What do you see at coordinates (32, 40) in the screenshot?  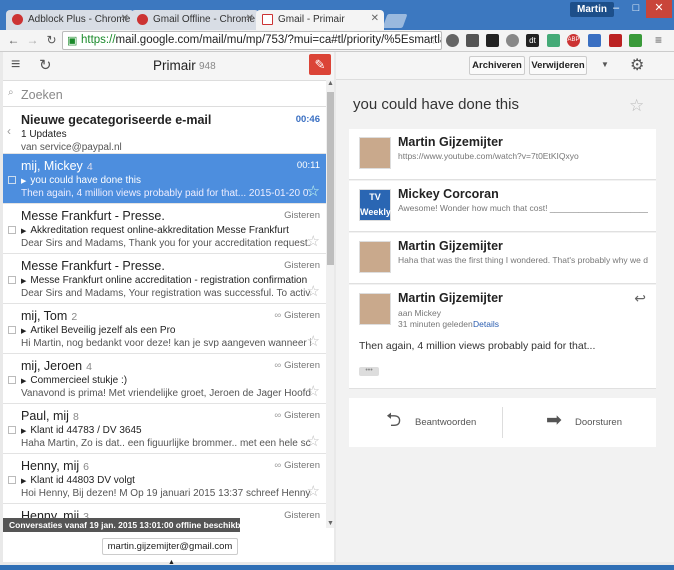 I see `forward-icon: →` at bounding box center [32, 40].